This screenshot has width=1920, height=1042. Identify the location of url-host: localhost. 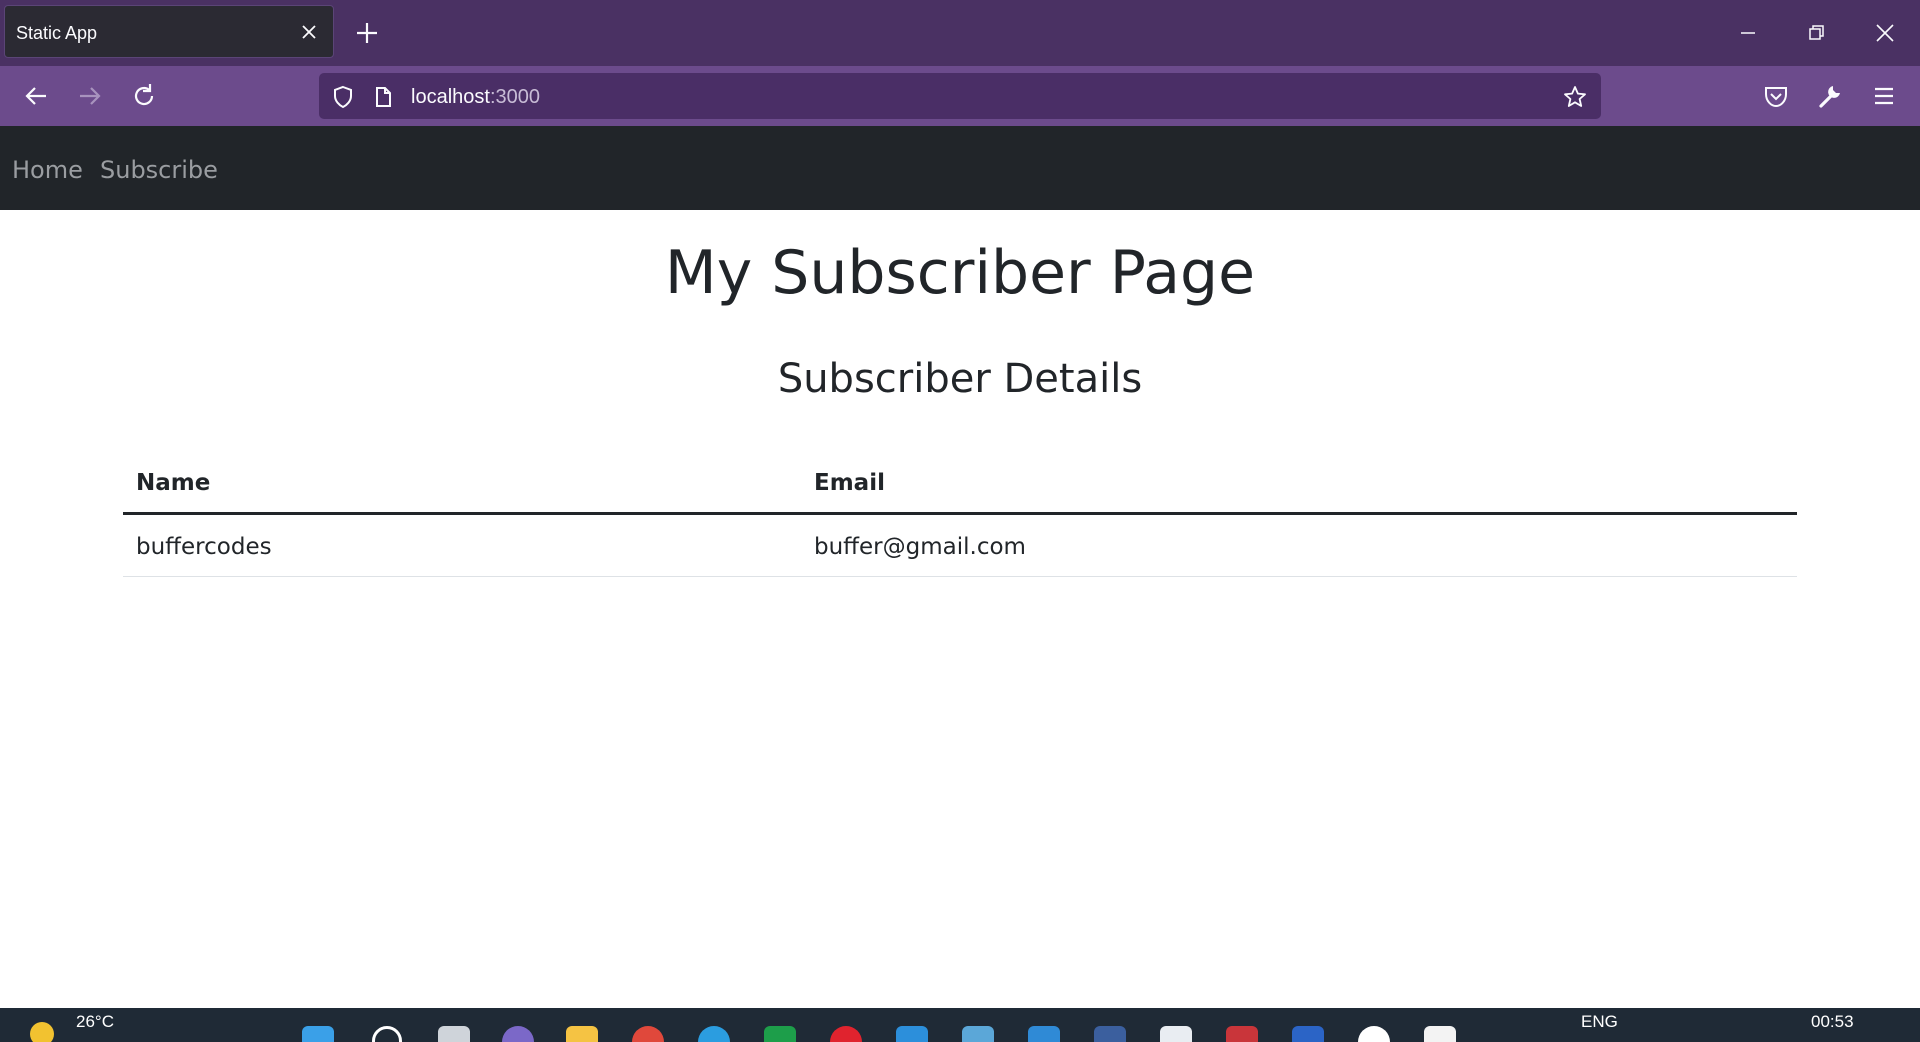
(450, 97).